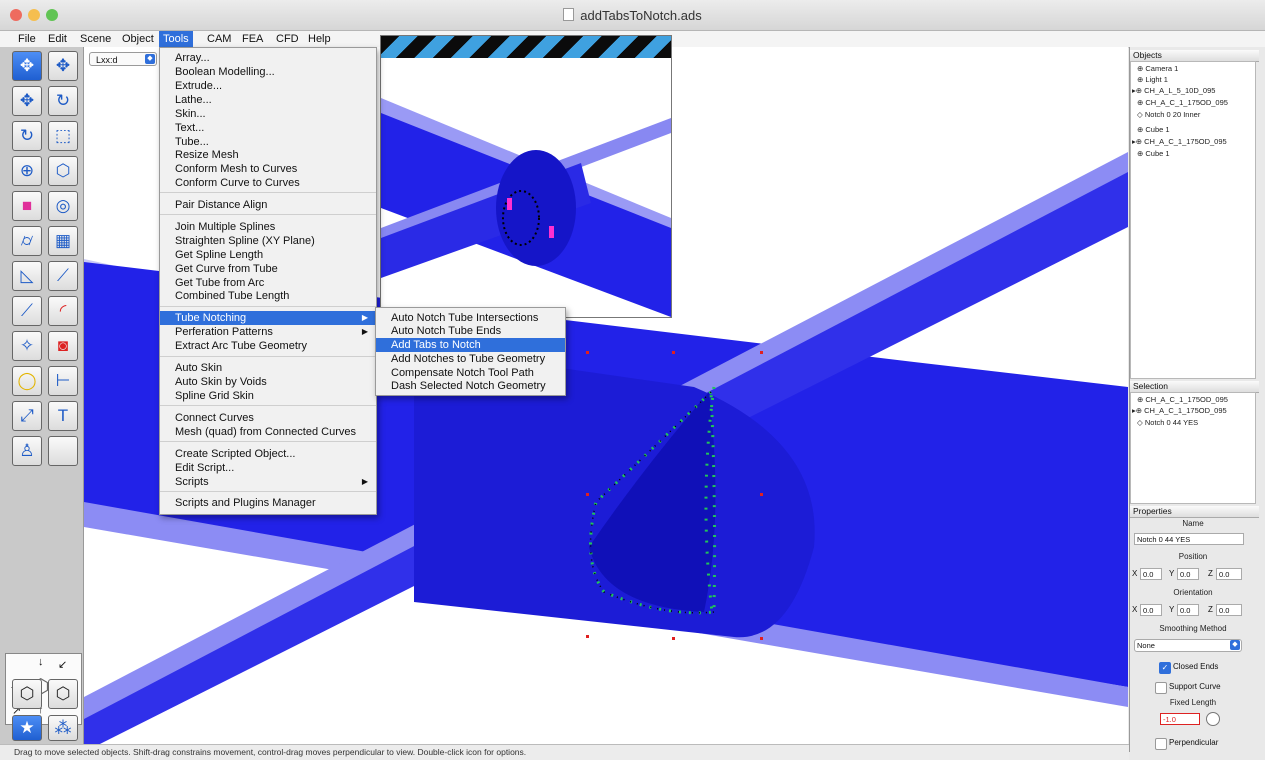  Describe the element at coordinates (27, 206) in the screenshot. I see `box-tool-button: ■` at that location.